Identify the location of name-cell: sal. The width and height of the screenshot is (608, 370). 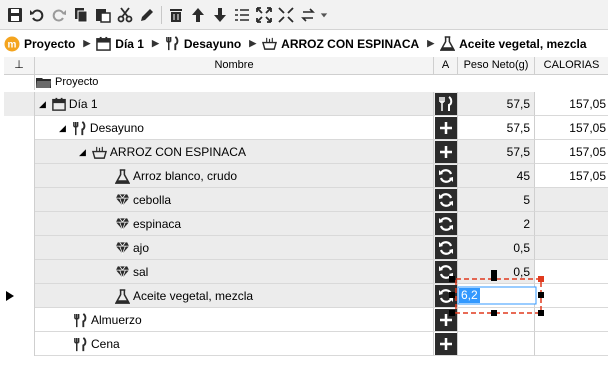
(234, 272).